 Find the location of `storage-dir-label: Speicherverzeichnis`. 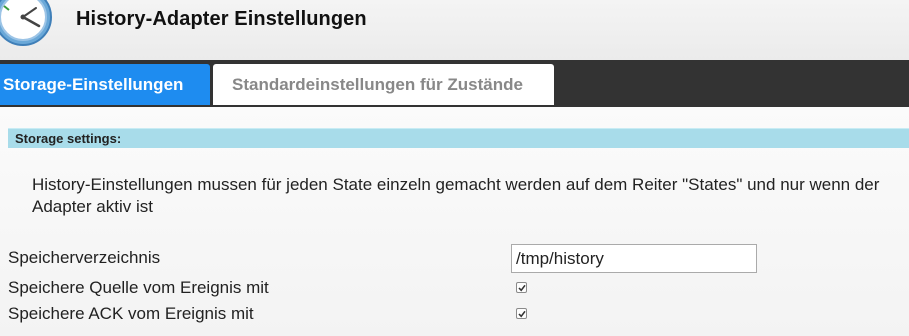

storage-dir-label: Speicherverzeichnis is located at coordinates (84, 257).